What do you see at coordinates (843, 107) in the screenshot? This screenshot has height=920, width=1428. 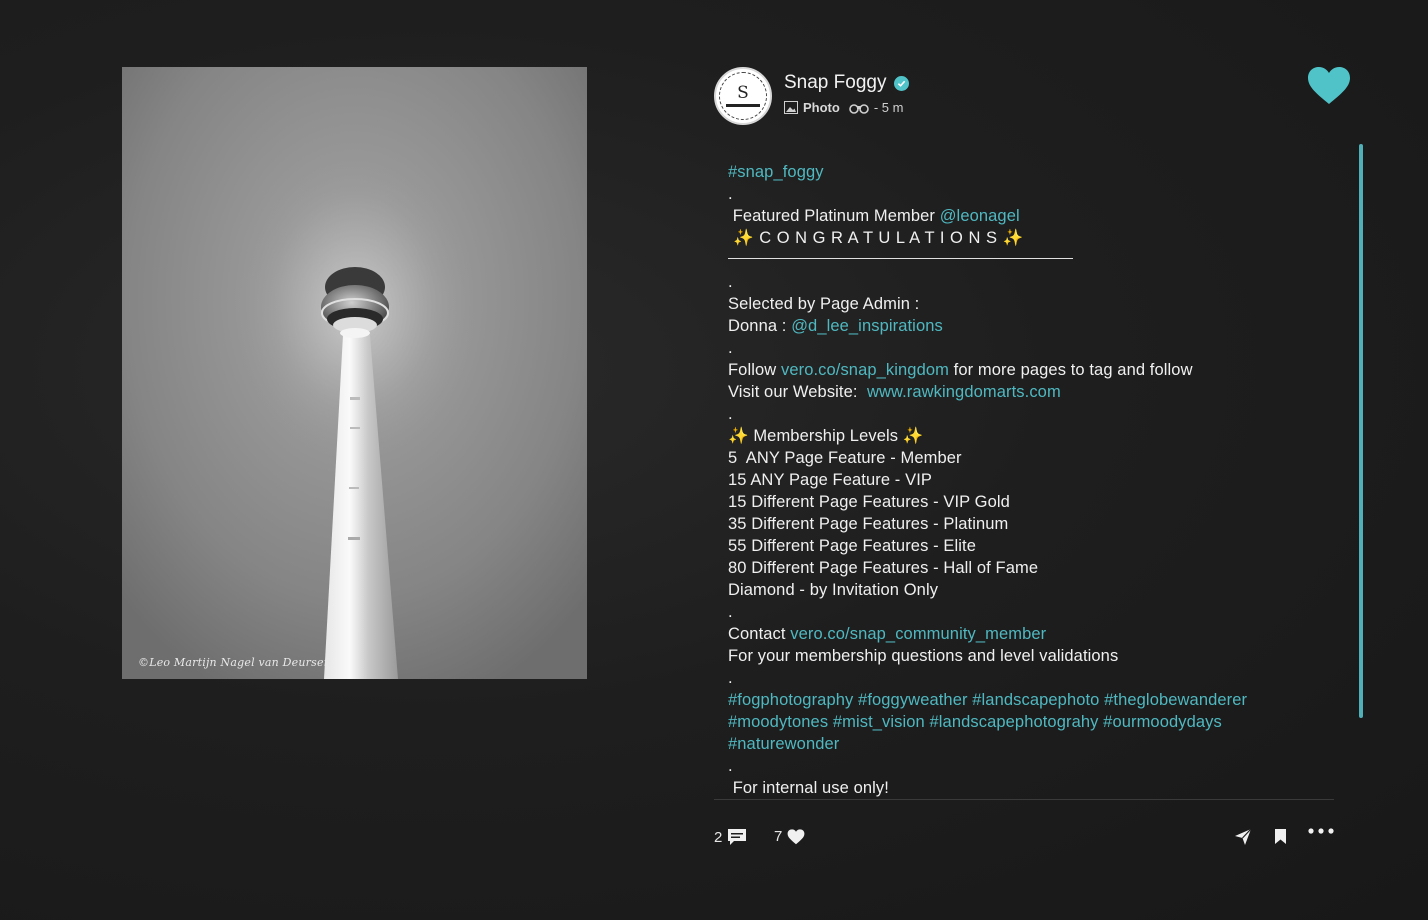 I see `post-meta: Photo - 5 m` at bounding box center [843, 107].